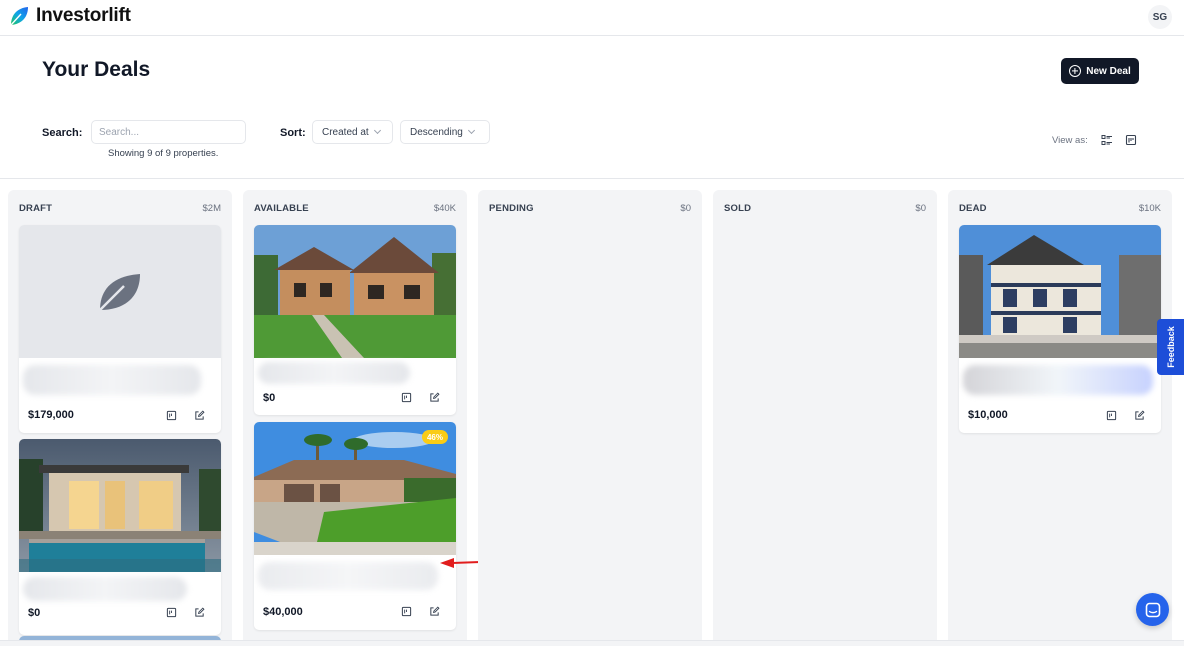 The height and width of the screenshot is (646, 1184). I want to click on column-draft: DRAFT $2M $179,000 $0, so click(120, 418).